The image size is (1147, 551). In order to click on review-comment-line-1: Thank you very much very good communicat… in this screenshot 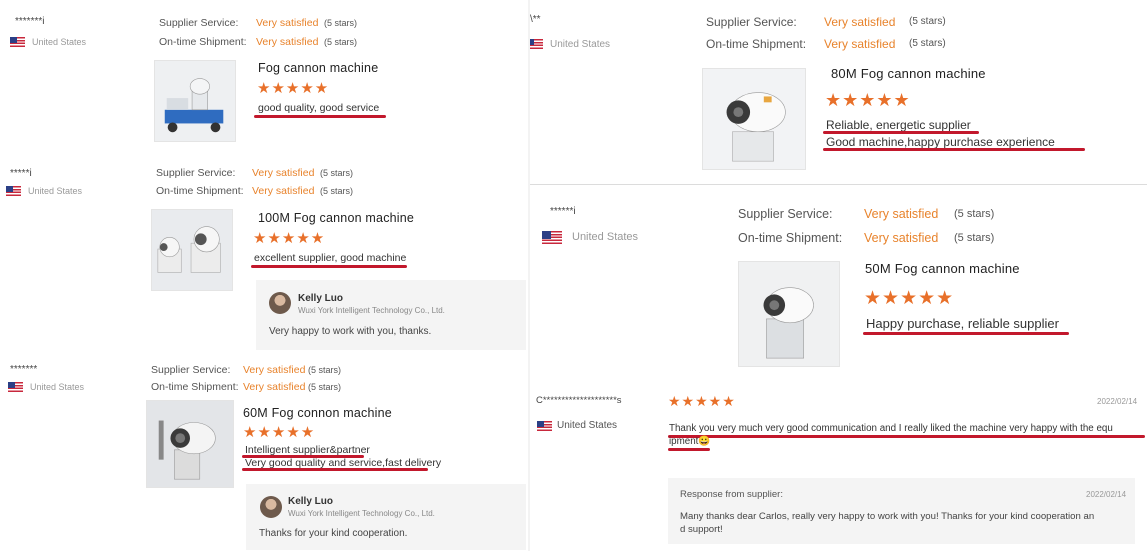, I will do `click(891, 428)`.